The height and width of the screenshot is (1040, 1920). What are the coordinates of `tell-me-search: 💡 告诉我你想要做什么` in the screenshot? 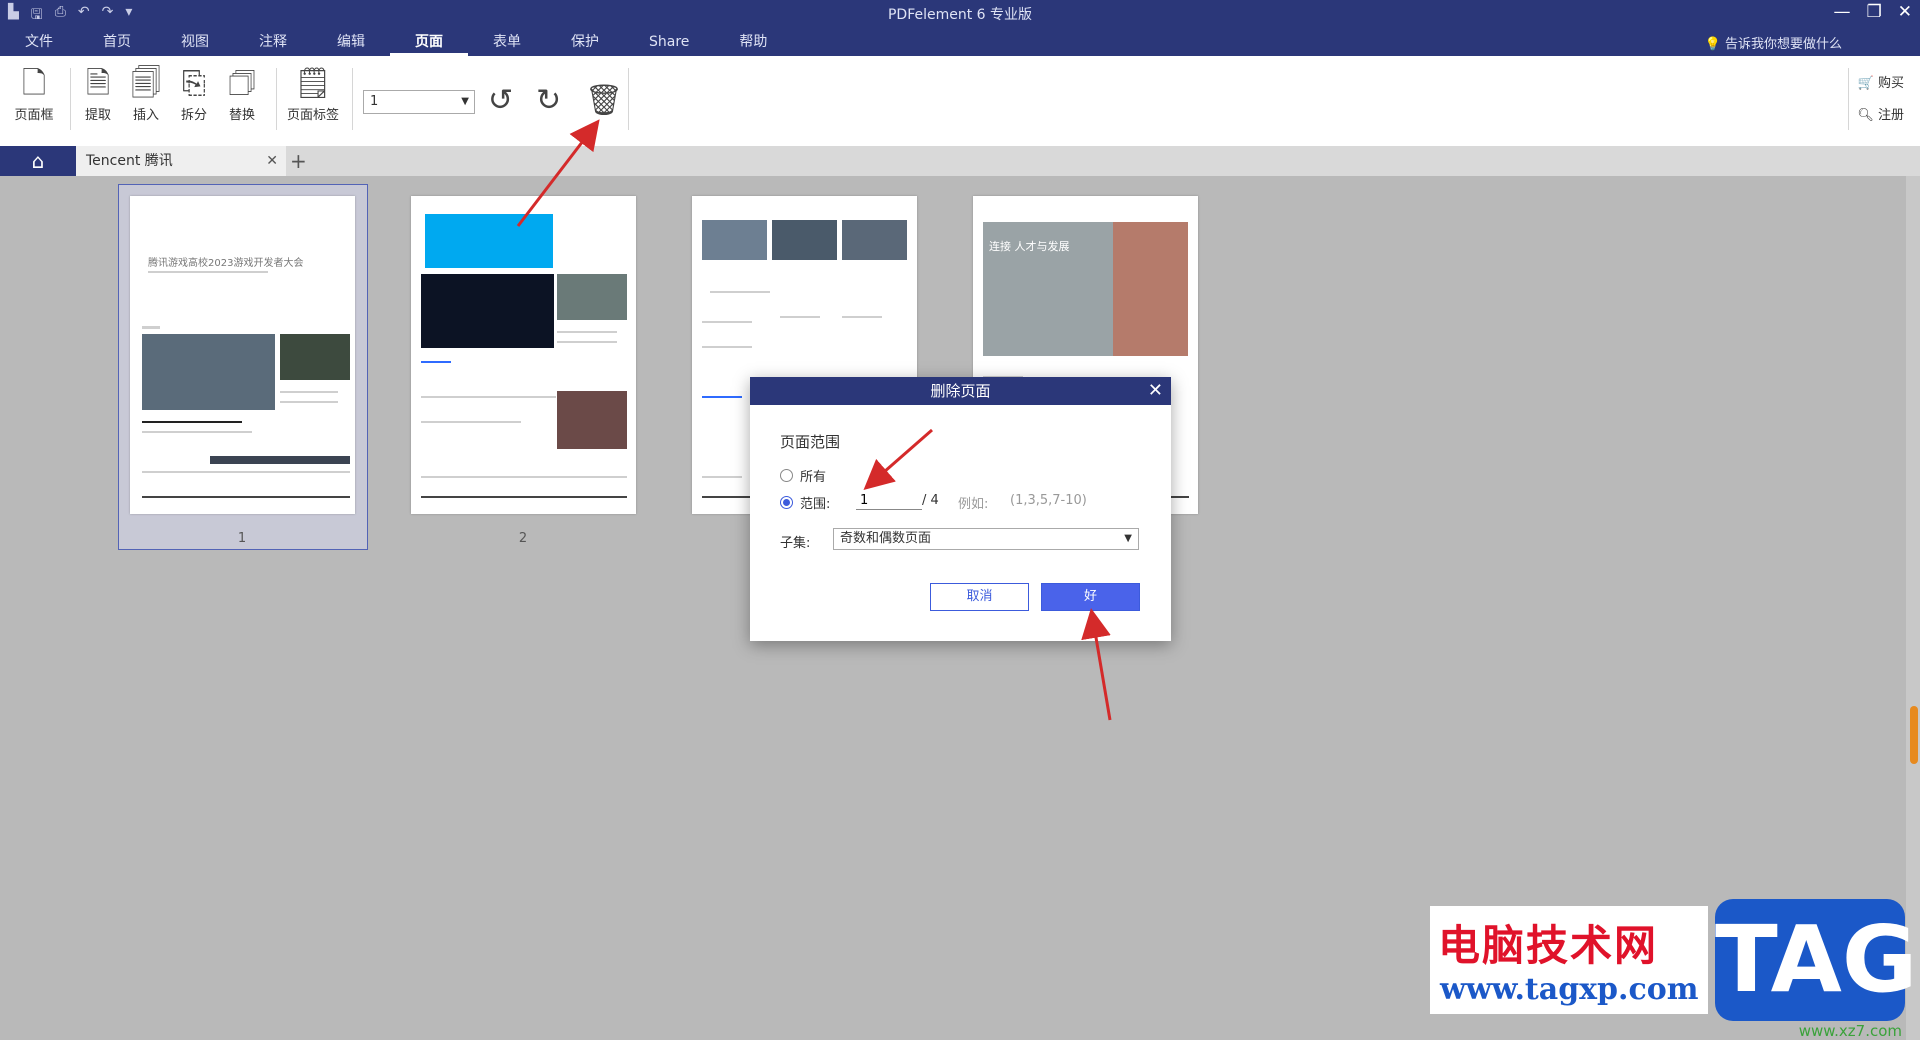 It's located at (1773, 42).